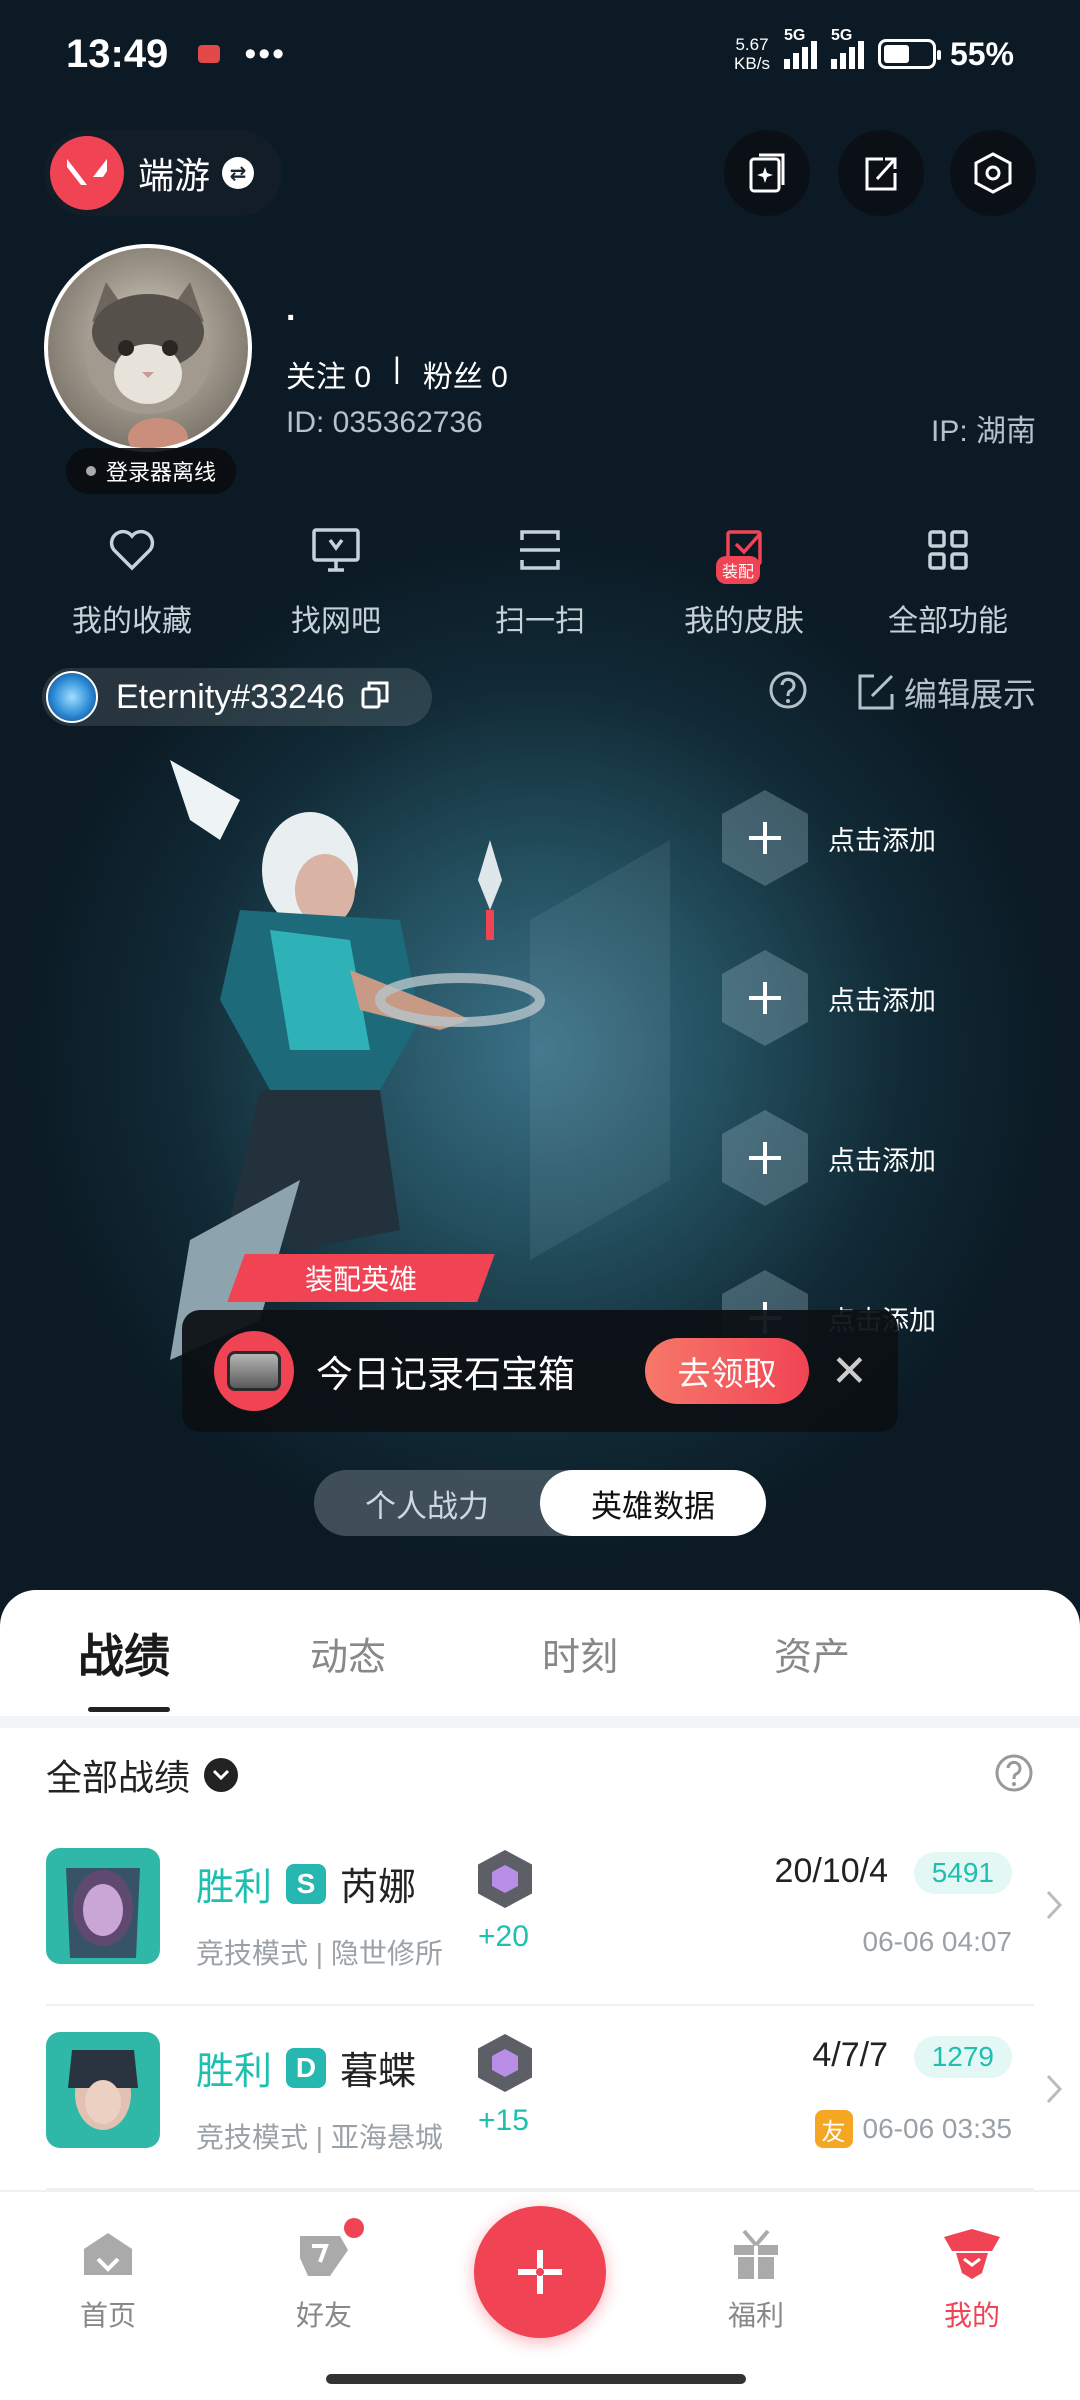 This screenshot has width=1080, height=2400. What do you see at coordinates (209, 54) in the screenshot?
I see `notification-icon` at bounding box center [209, 54].